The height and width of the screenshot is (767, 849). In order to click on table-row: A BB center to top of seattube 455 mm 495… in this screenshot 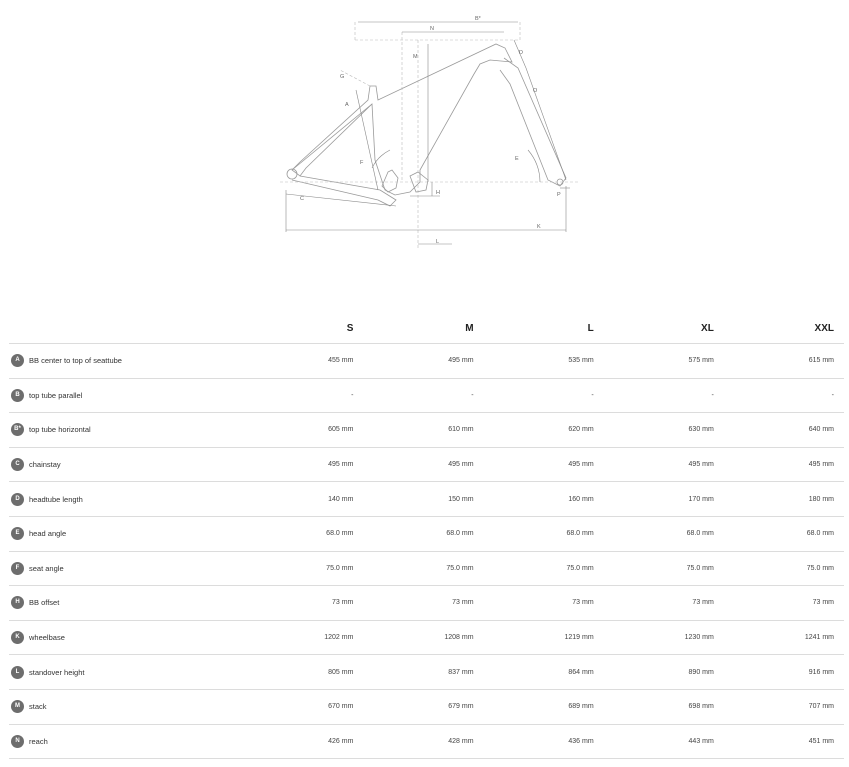, I will do `click(426, 361)`.